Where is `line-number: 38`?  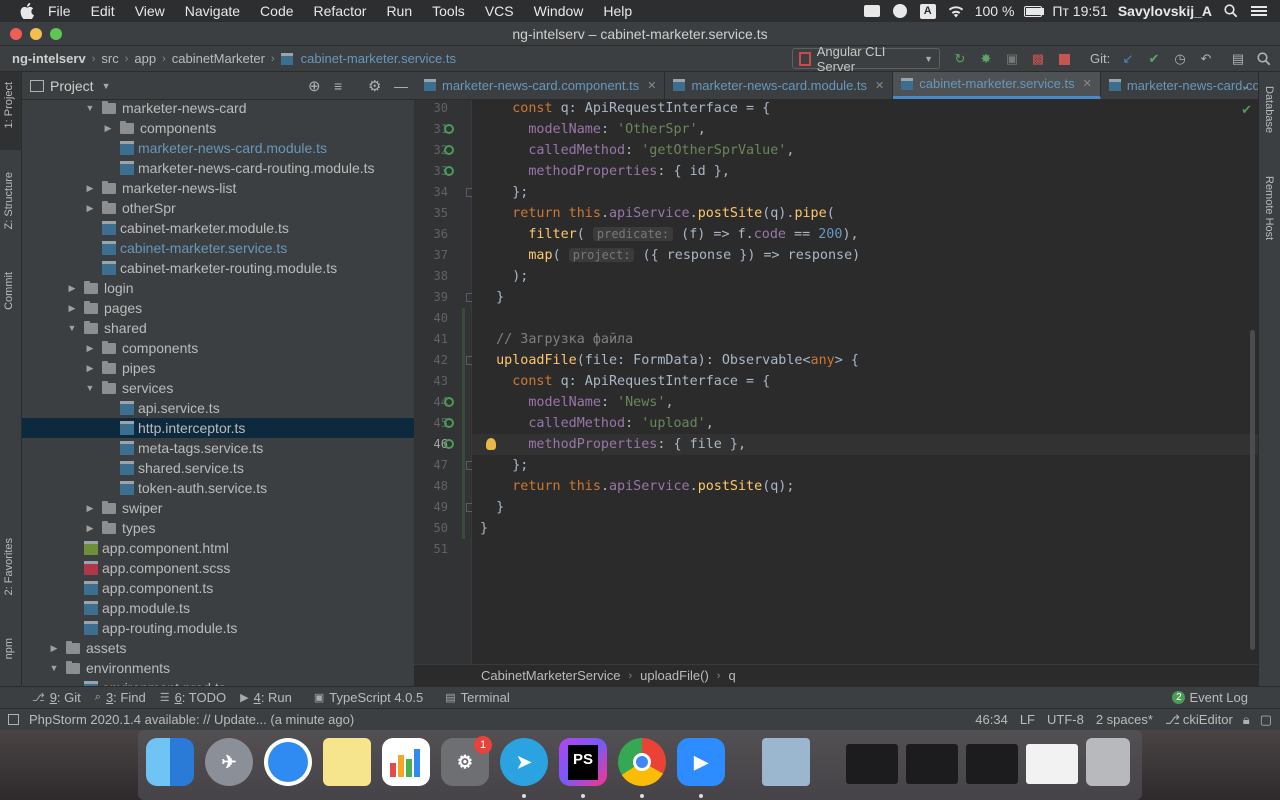 line-number: 38 is located at coordinates (431, 276).